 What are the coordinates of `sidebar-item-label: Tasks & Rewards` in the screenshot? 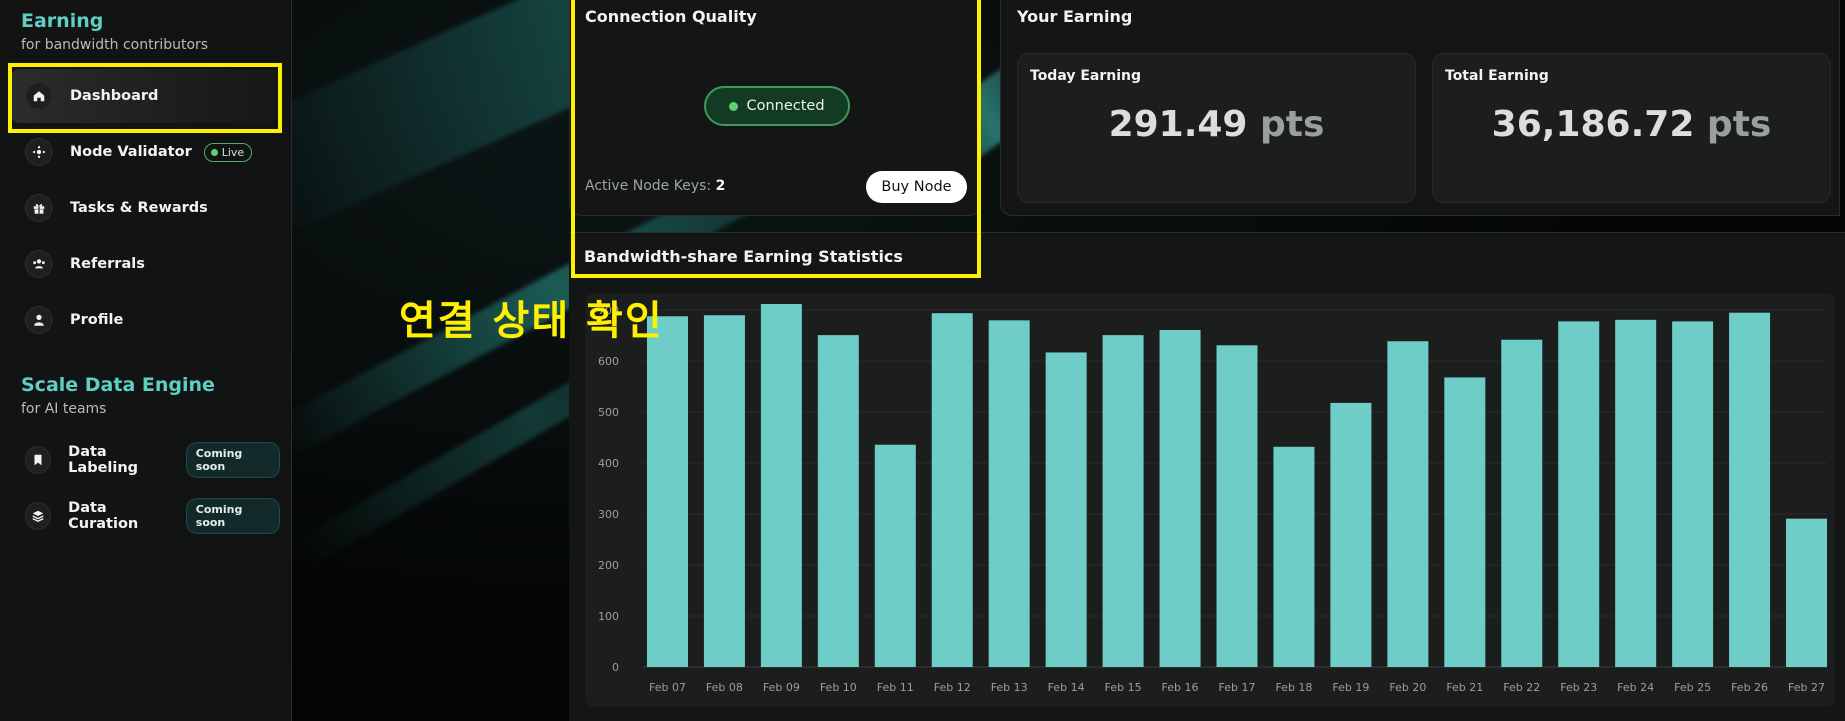 It's located at (139, 208).